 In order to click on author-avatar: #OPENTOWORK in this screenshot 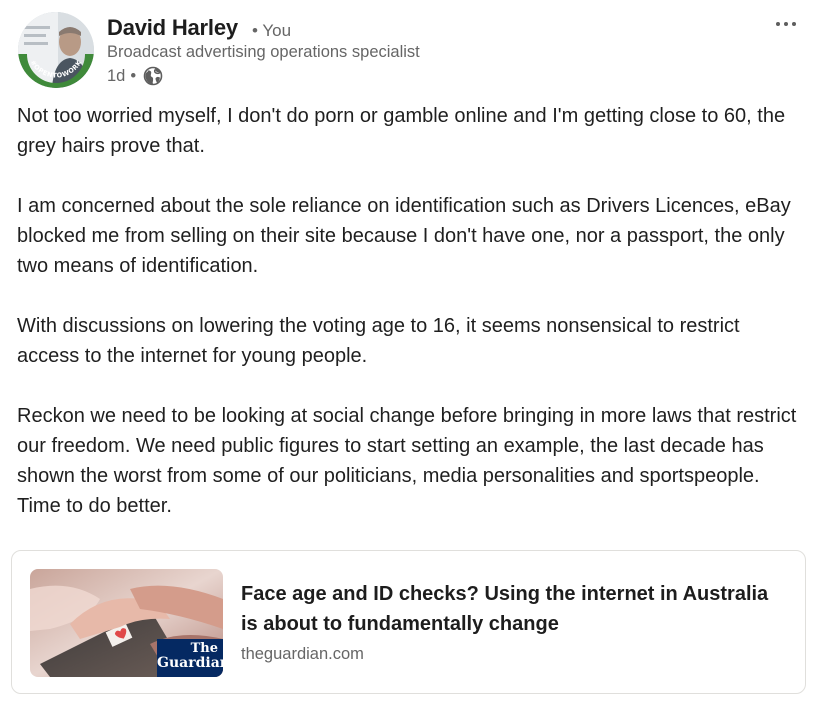, I will do `click(56, 50)`.